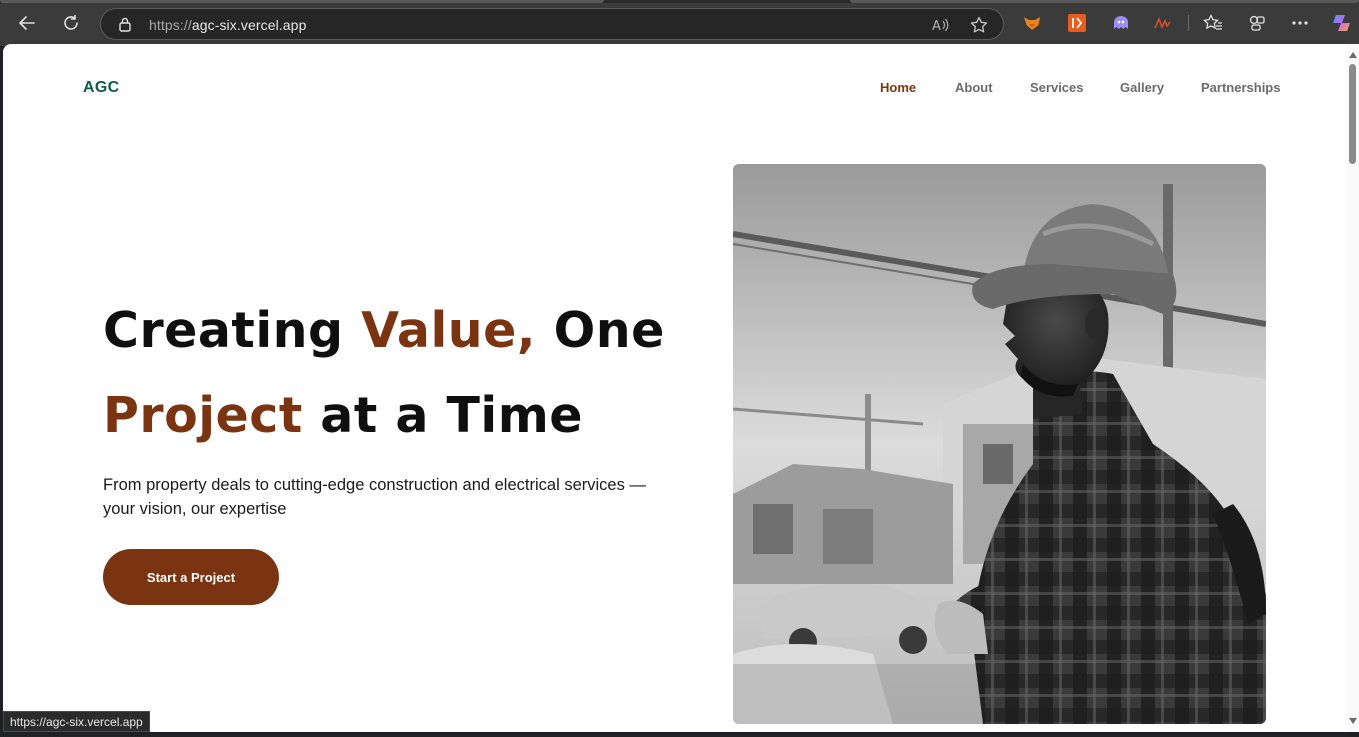 The width and height of the screenshot is (1359, 737). What do you see at coordinates (1300, 23) in the screenshot?
I see `more-icon` at bounding box center [1300, 23].